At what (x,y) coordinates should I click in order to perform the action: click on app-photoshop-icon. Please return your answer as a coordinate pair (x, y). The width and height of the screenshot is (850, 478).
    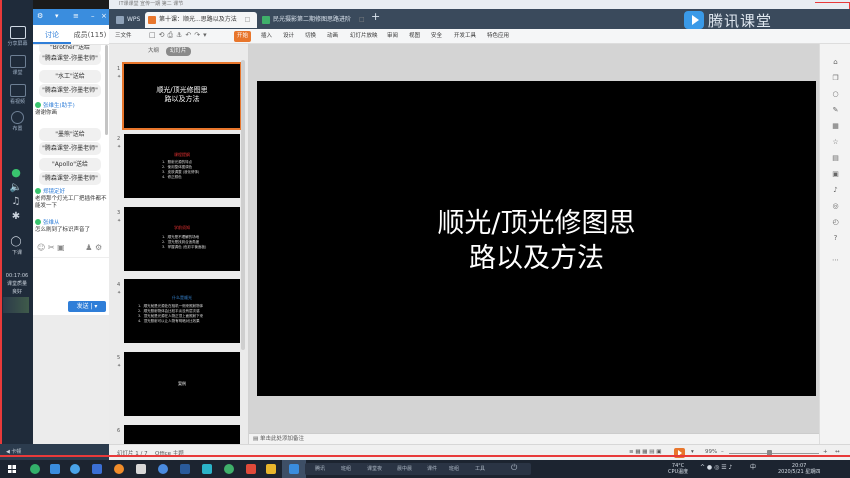
    Looking at the image, I should click on (185, 469).